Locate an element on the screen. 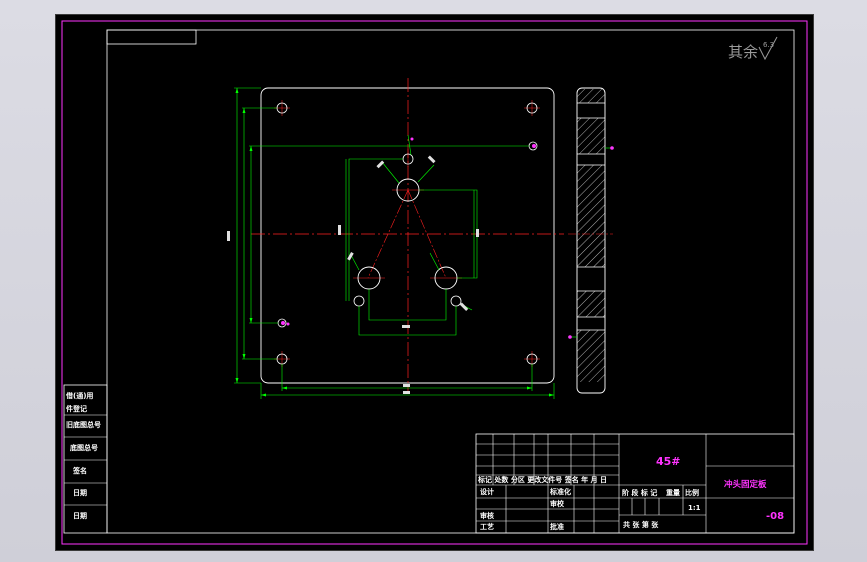  strip-row-4: 底图总号 is located at coordinates (84, 447).